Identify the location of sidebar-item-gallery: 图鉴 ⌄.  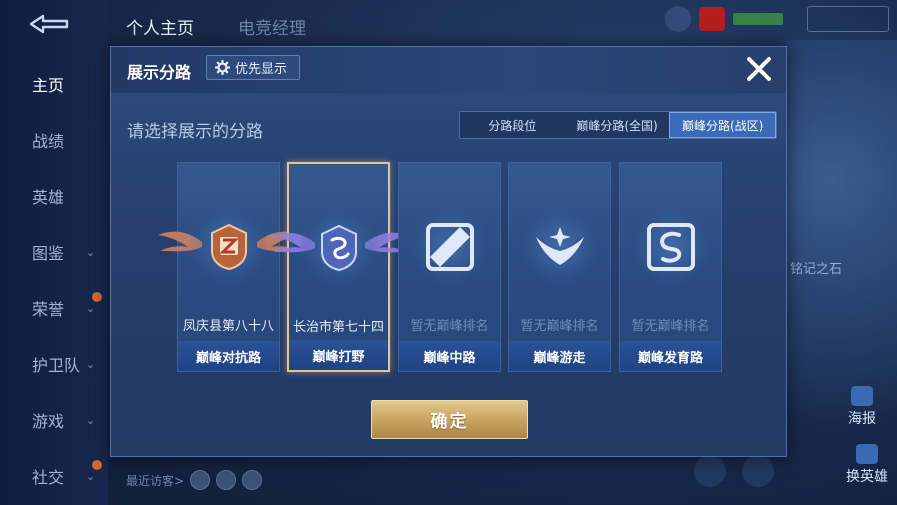
(54, 252).